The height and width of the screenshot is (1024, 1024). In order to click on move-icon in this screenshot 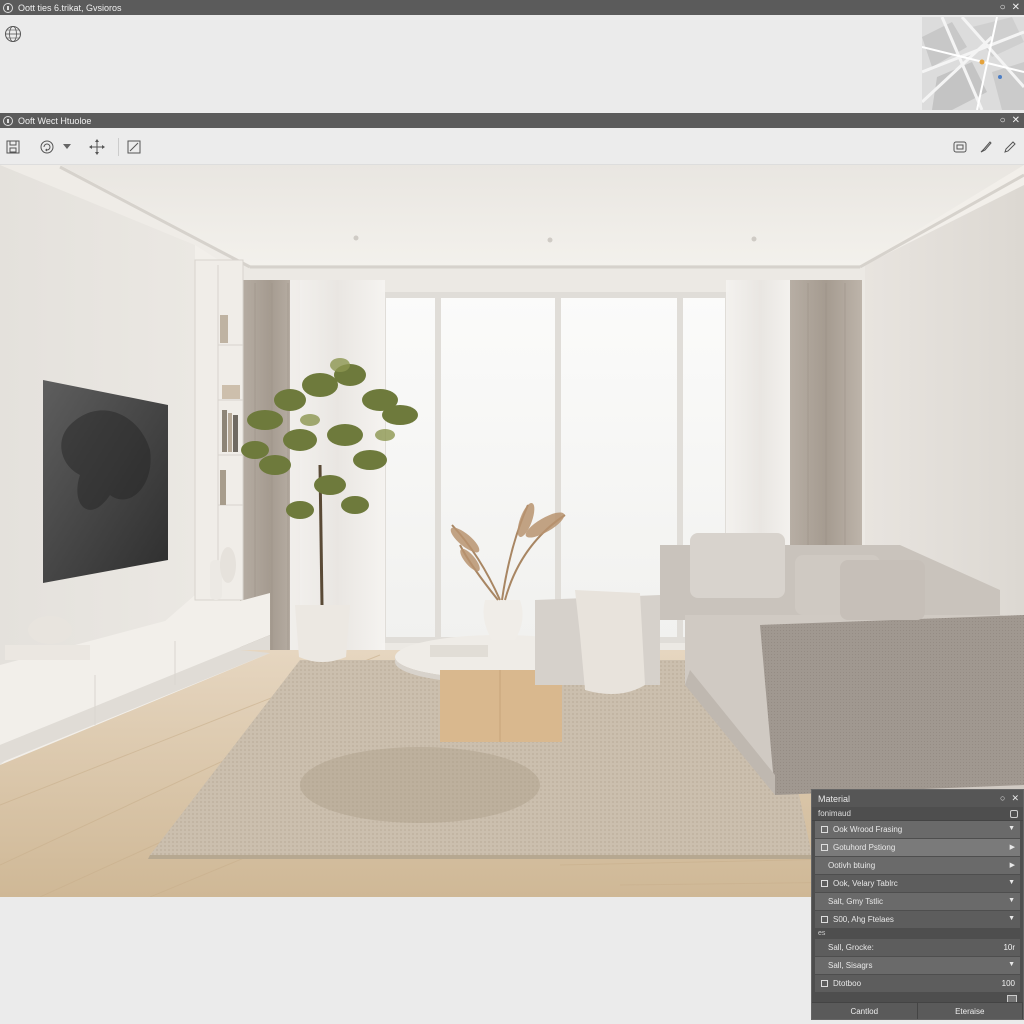, I will do `click(97, 147)`.